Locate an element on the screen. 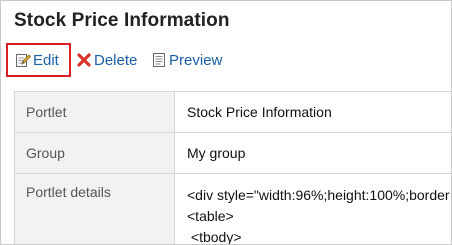 This screenshot has width=452, height=245. row-label: Portlet details is located at coordinates (95, 209).